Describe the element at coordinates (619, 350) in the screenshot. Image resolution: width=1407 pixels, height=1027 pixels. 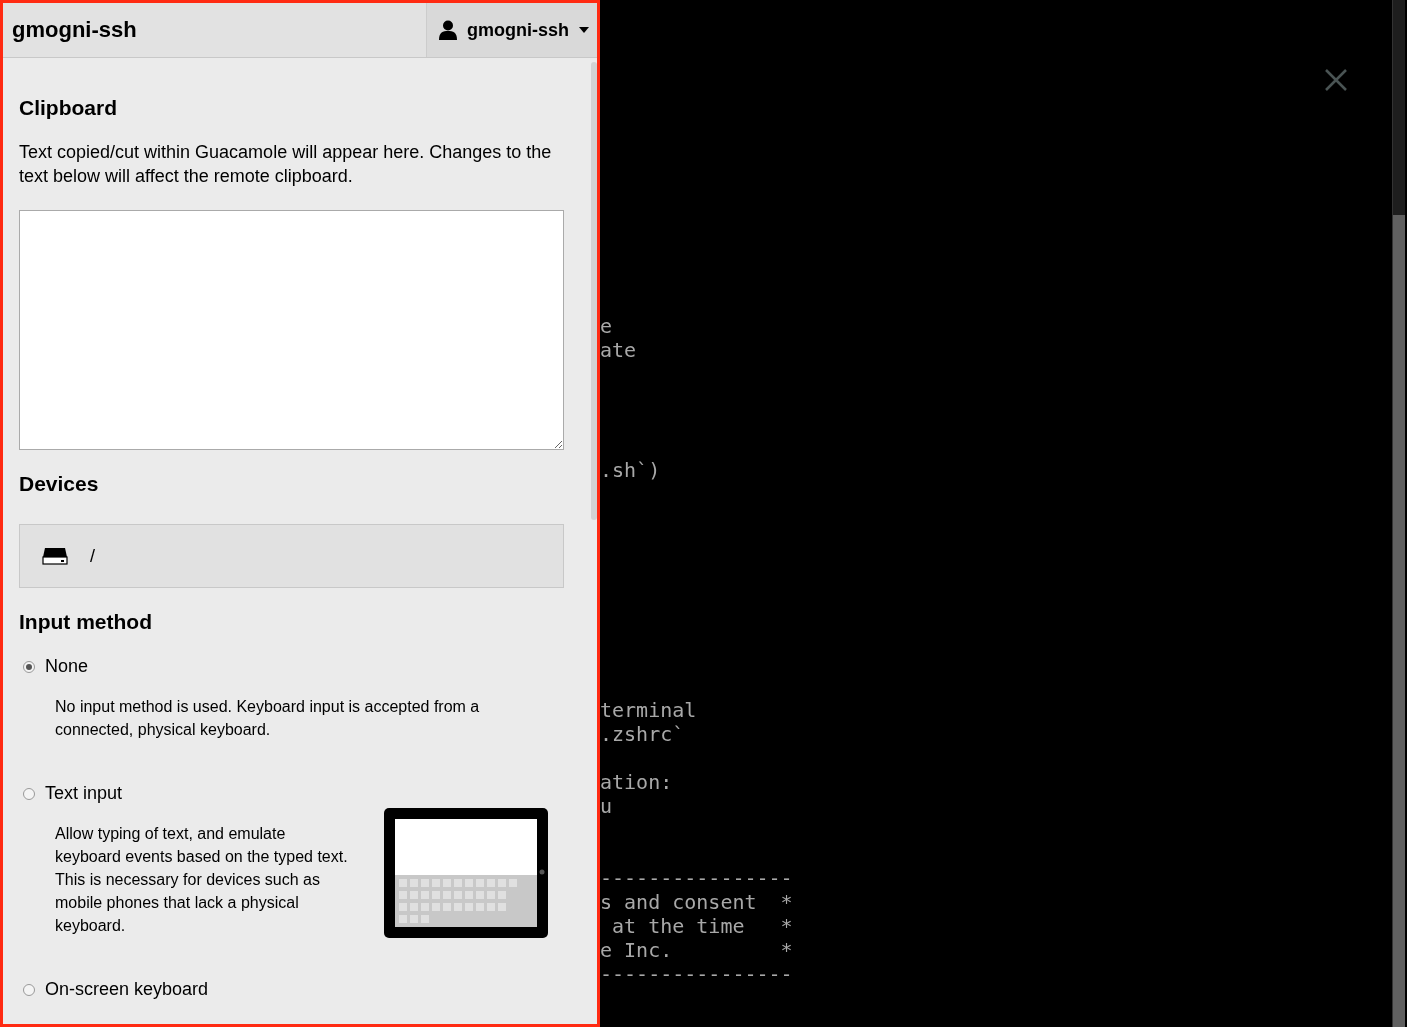
I see `terminal-line: ate` at that location.